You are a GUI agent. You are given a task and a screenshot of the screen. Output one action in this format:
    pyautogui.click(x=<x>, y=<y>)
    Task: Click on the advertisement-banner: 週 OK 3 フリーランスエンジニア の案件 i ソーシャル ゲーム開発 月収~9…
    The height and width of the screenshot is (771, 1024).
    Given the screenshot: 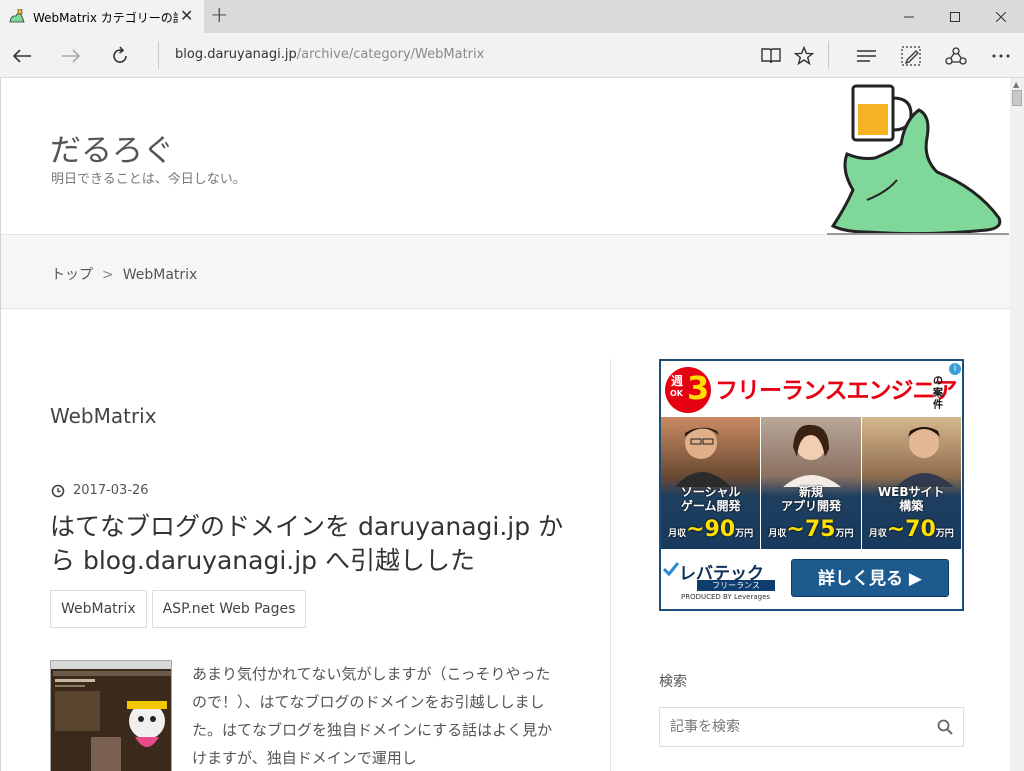 What is the action you would take?
    pyautogui.click(x=811, y=485)
    